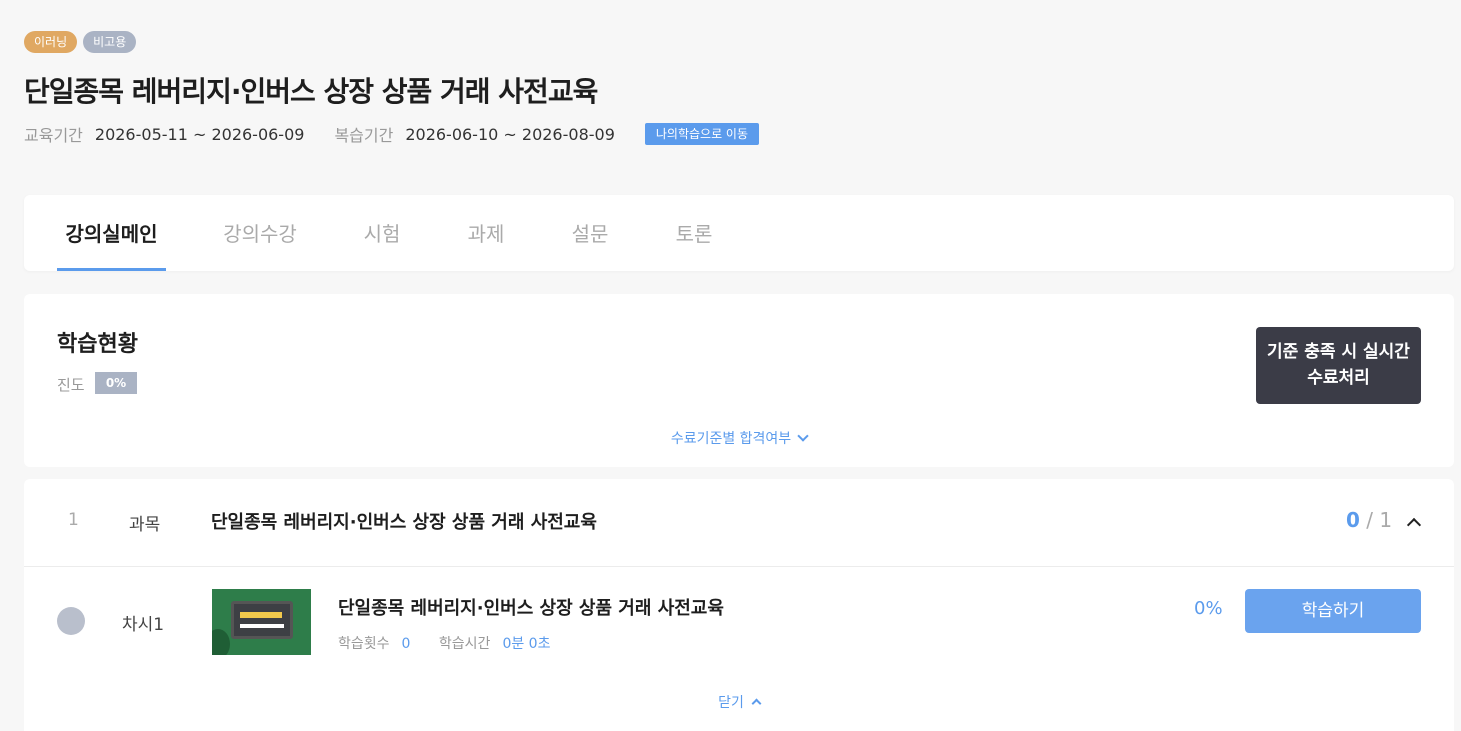 This screenshot has width=1461, height=731. I want to click on realtime-completion-line2: 수료처리, so click(1338, 378).